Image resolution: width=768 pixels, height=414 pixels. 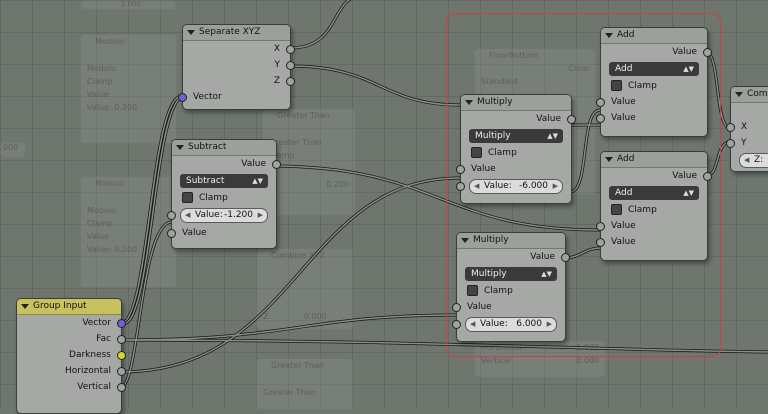 What do you see at coordinates (529, 324) in the screenshot?
I see `field-value: 6.000` at bounding box center [529, 324].